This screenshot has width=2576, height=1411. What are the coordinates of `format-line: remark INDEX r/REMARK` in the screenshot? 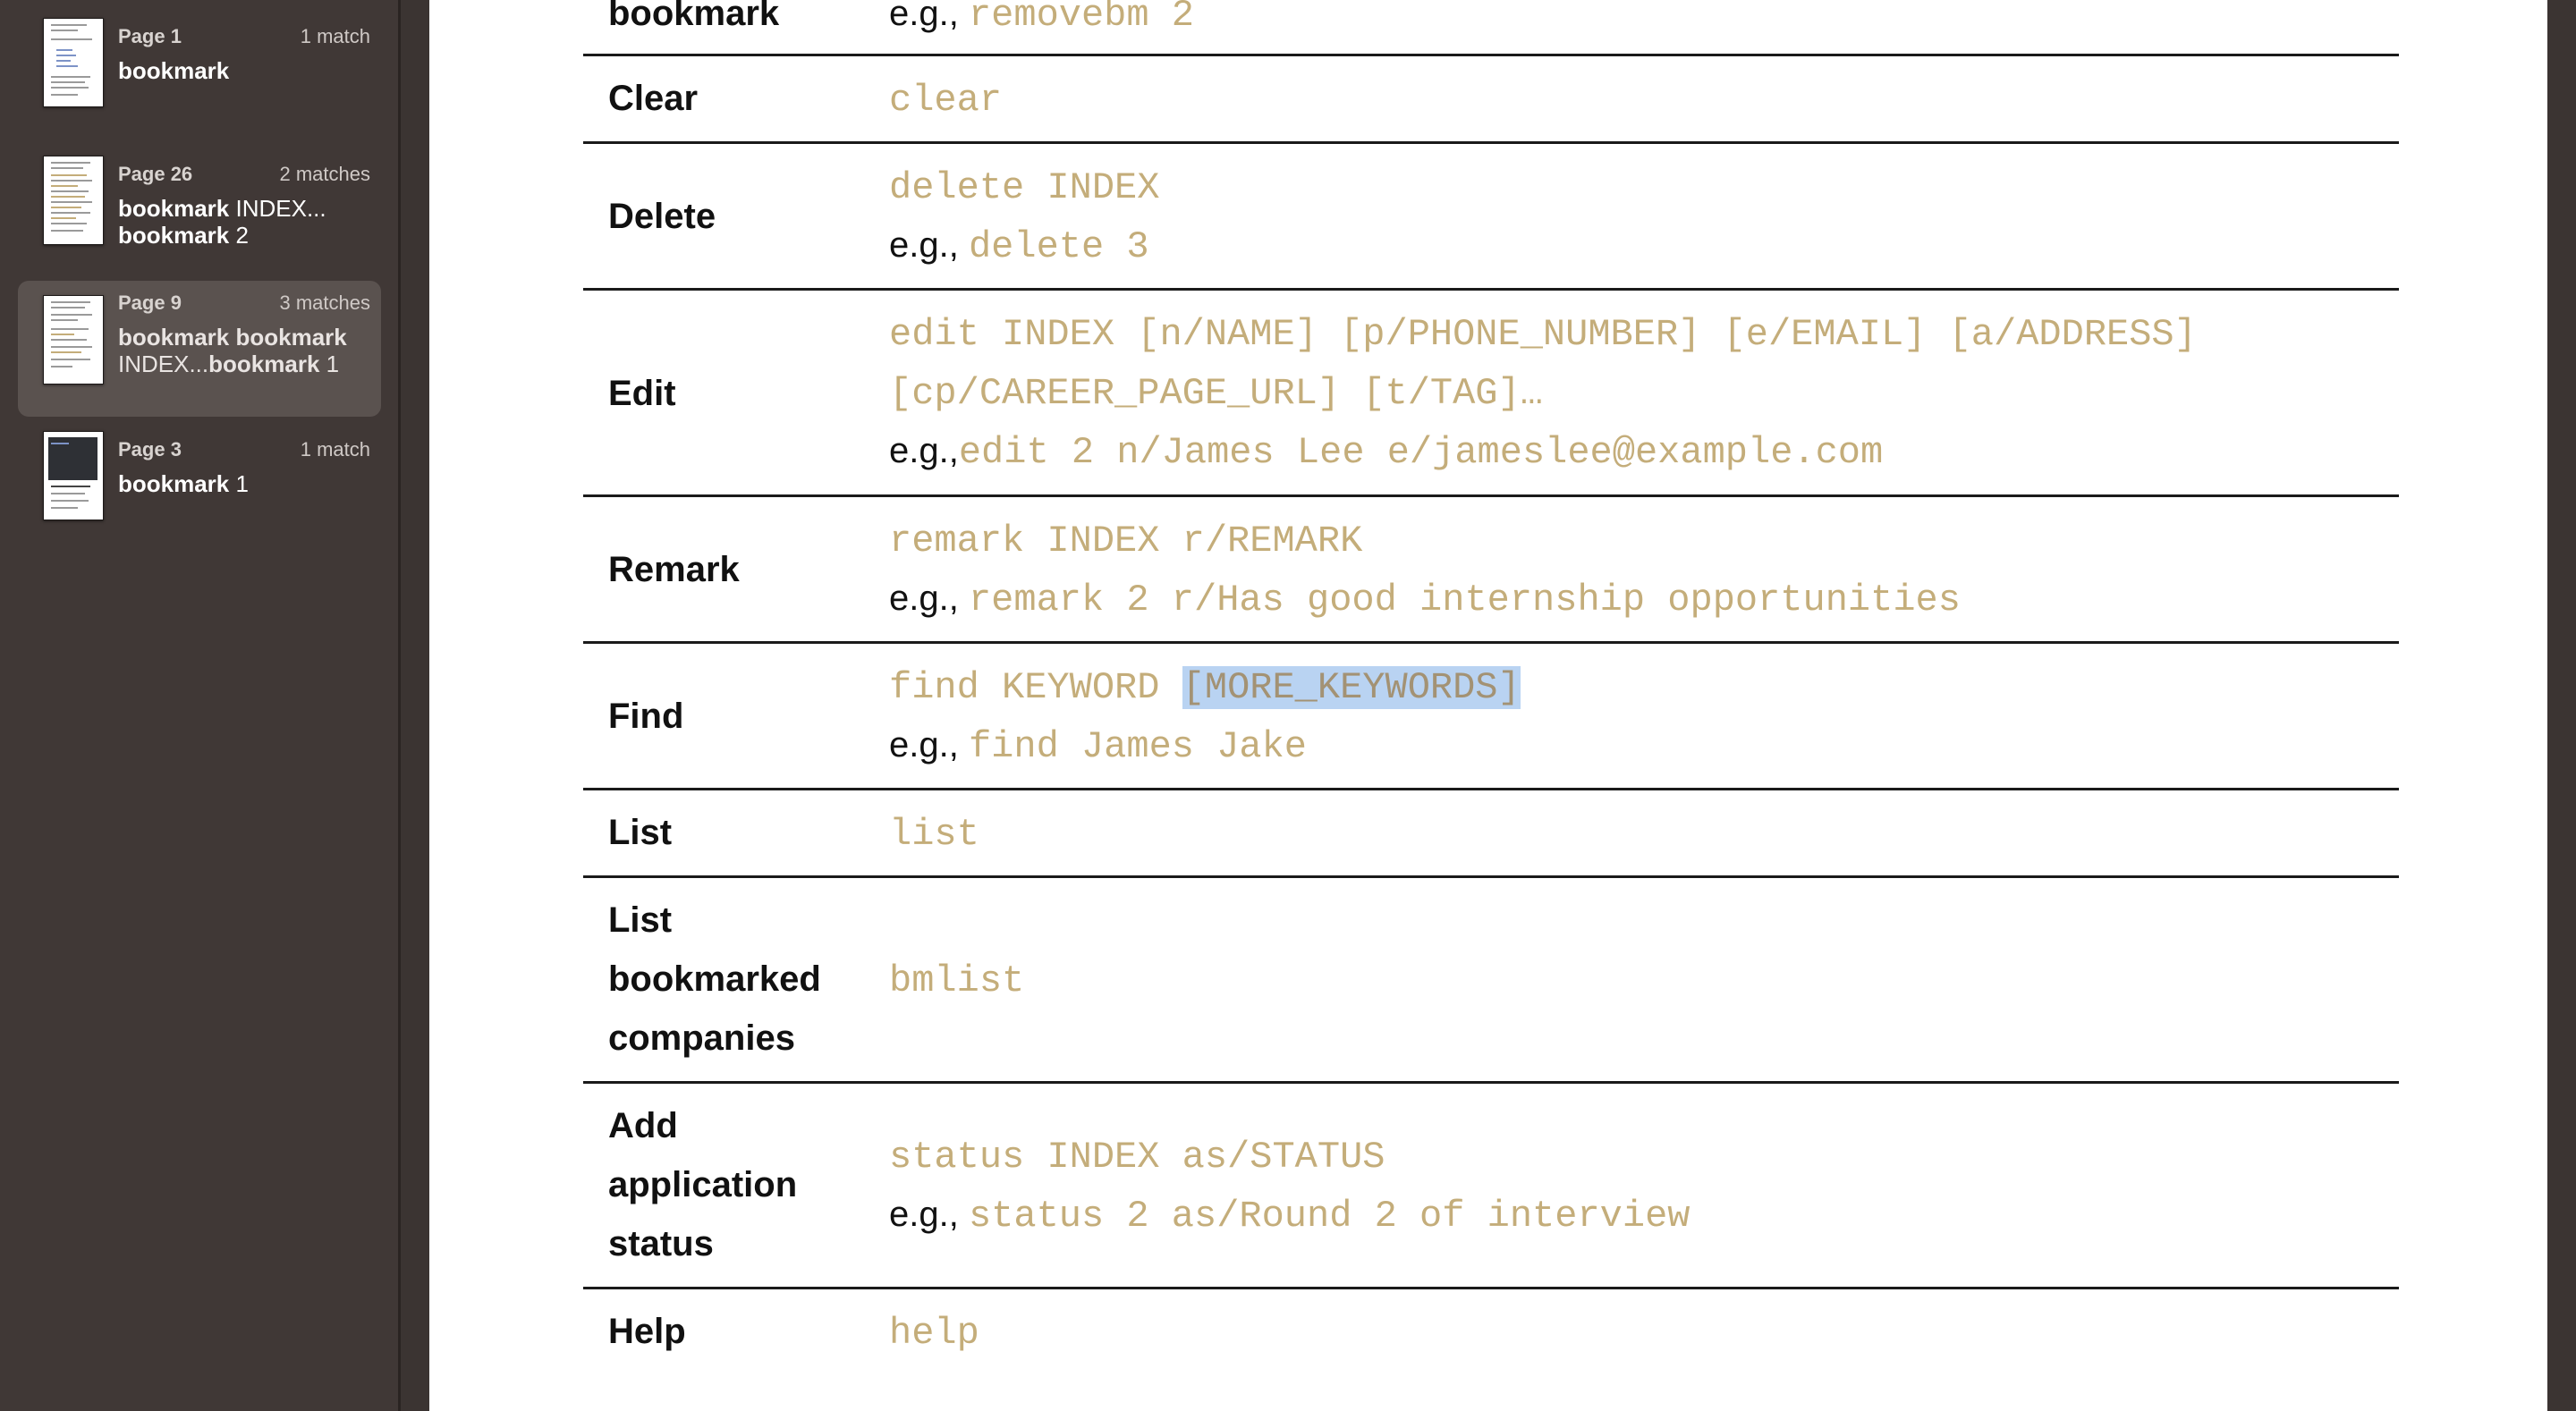 It's located at (1125, 539).